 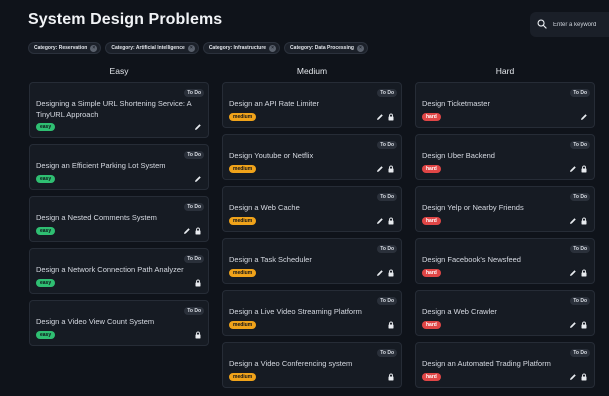 I want to click on problem-title: Design Uber Backend, so click(x=458, y=155).